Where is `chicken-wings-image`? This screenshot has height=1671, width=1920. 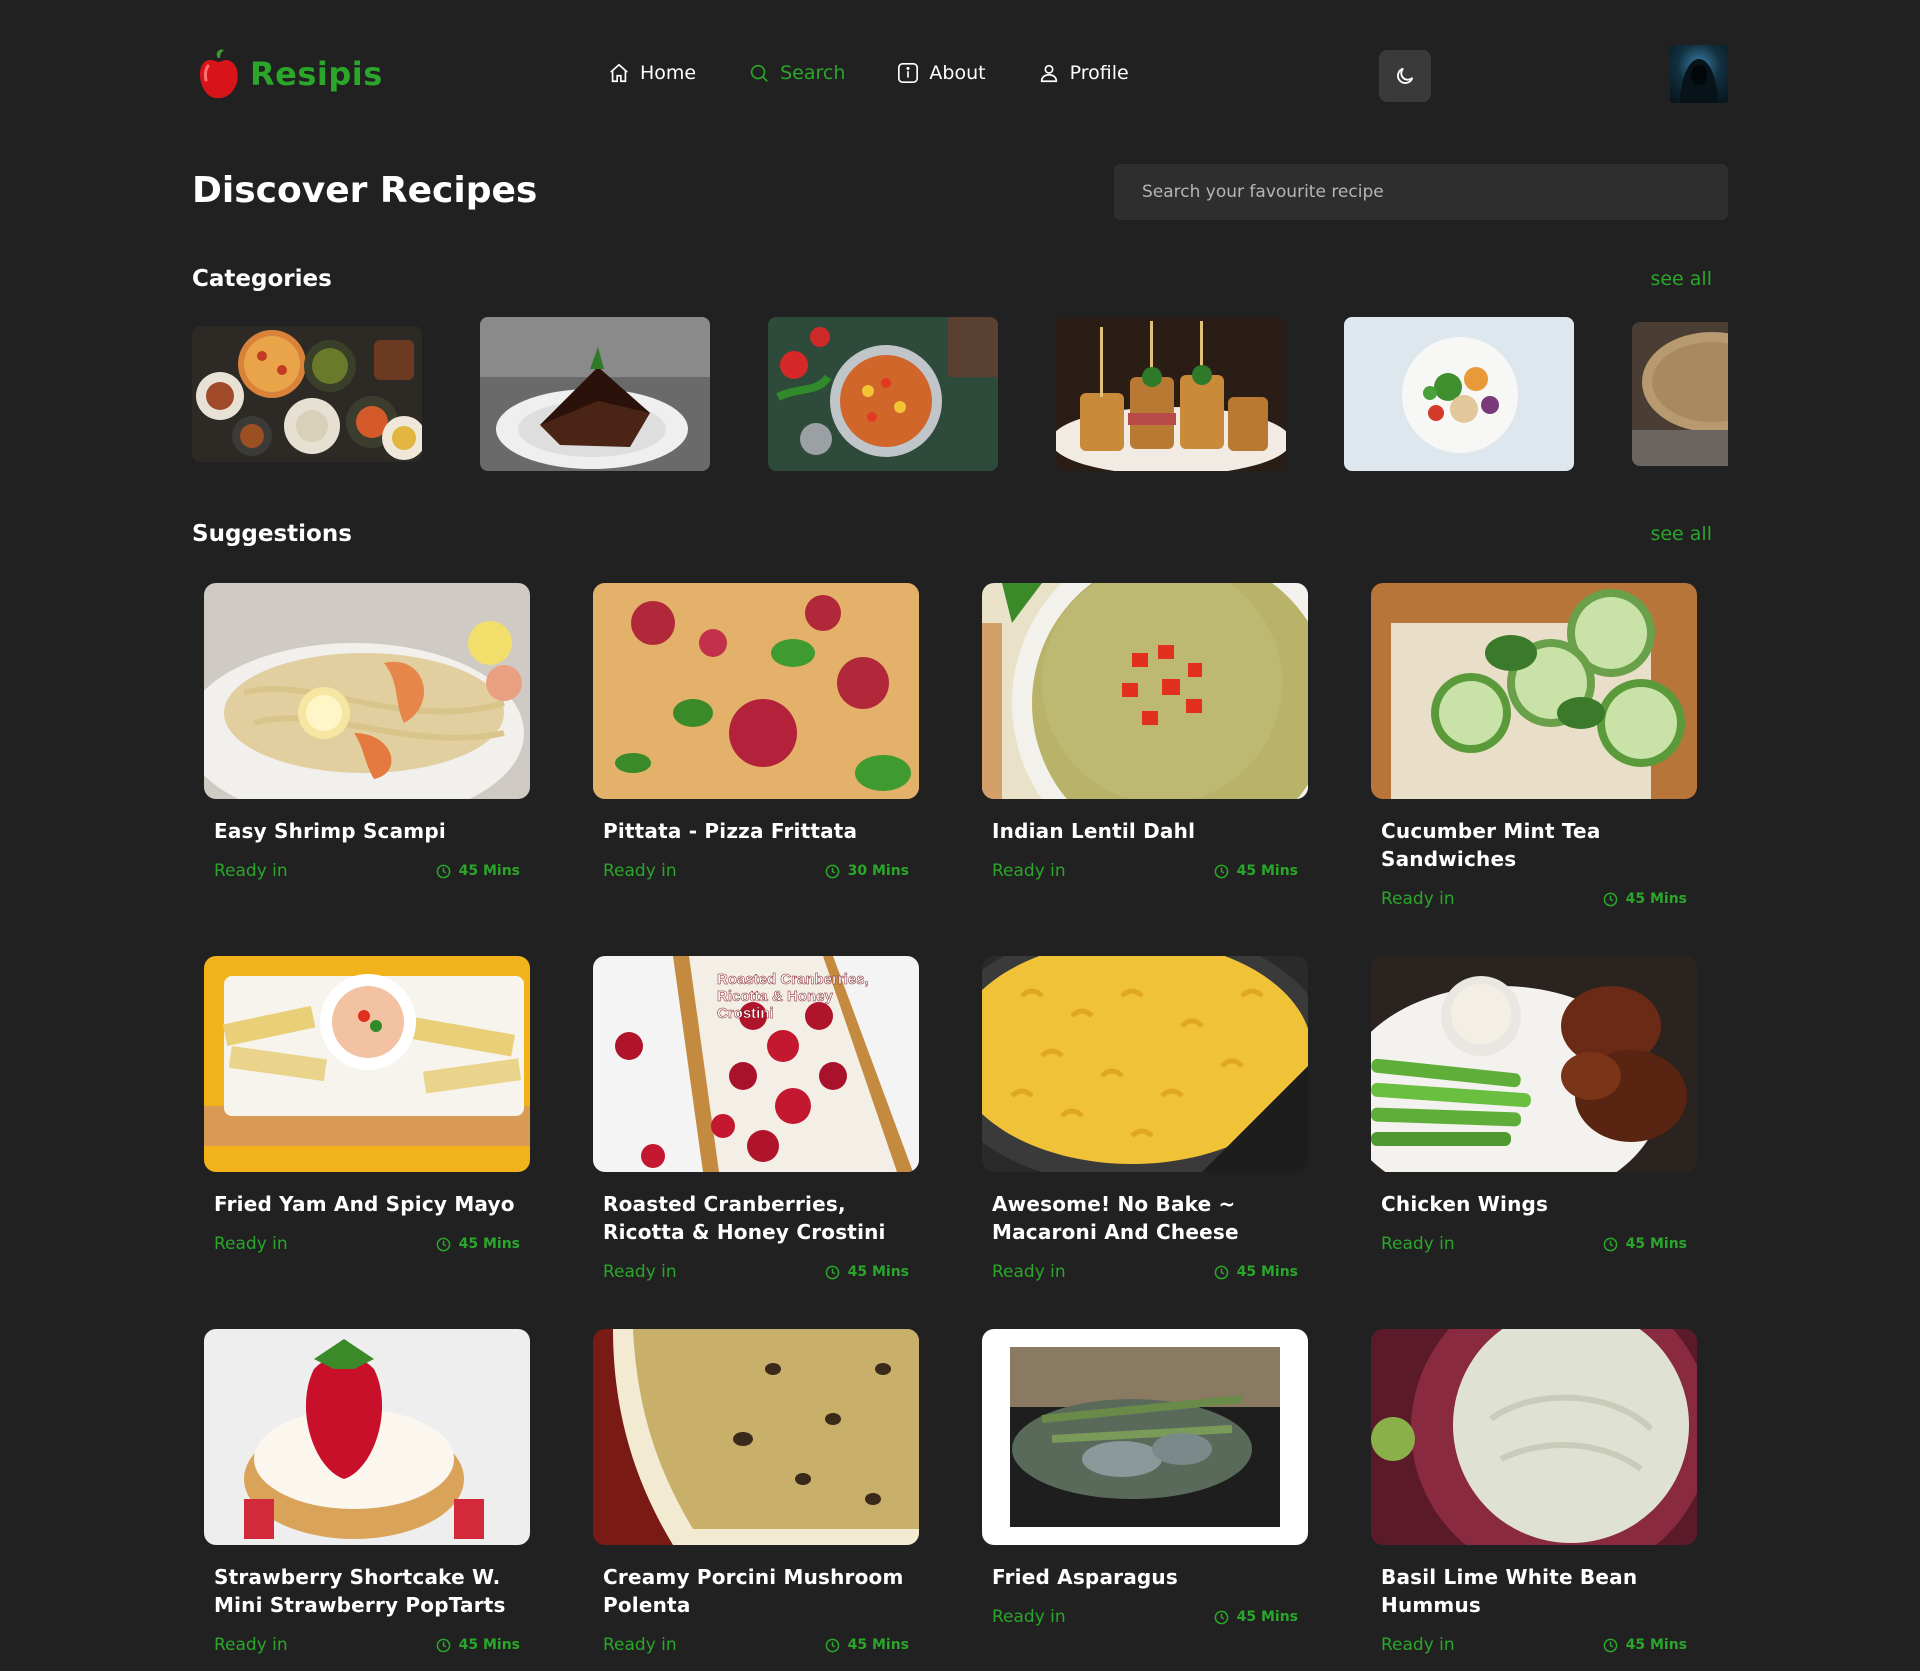
chicken-wings-image is located at coordinates (1534, 1064).